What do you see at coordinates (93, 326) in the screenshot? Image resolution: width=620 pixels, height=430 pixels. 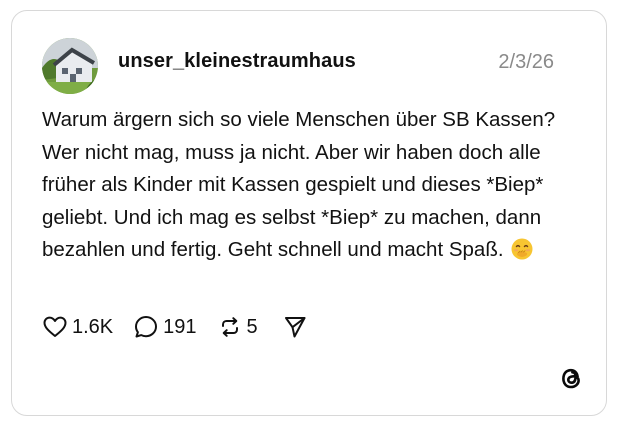 I see `like-count: 1.6K` at bounding box center [93, 326].